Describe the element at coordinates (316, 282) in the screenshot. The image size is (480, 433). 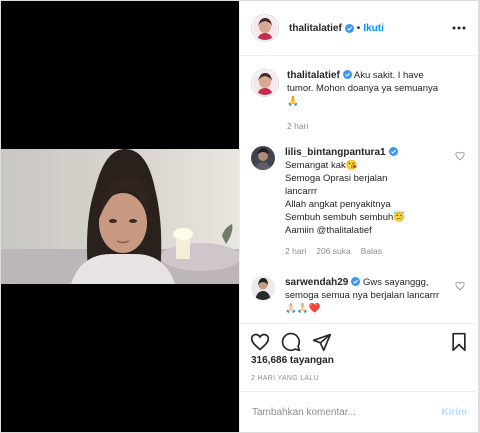
I see `comment-username: sarwendah29` at that location.